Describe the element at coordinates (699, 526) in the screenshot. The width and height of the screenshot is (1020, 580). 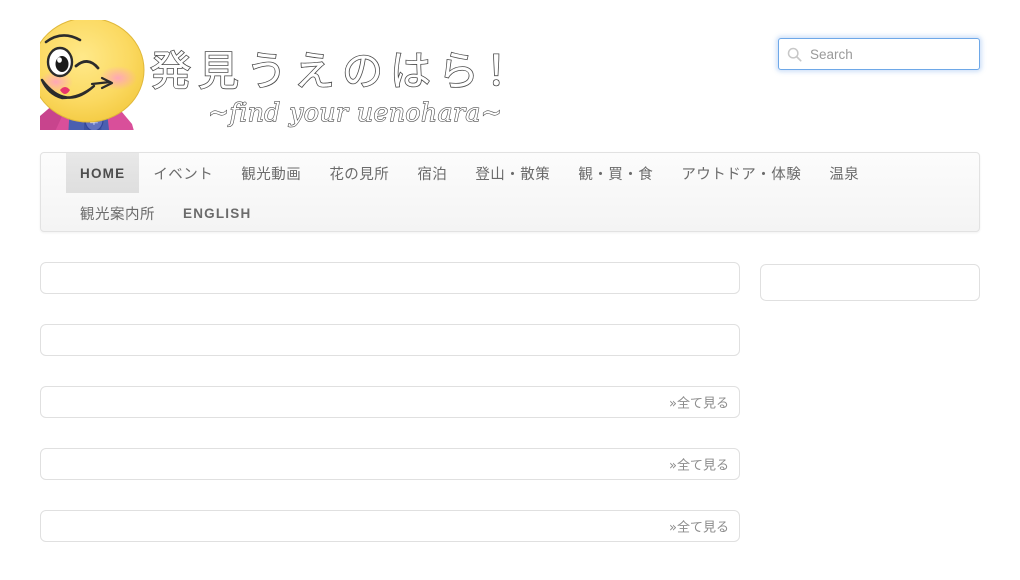
I see `view-all-link-5: »全て見る` at that location.